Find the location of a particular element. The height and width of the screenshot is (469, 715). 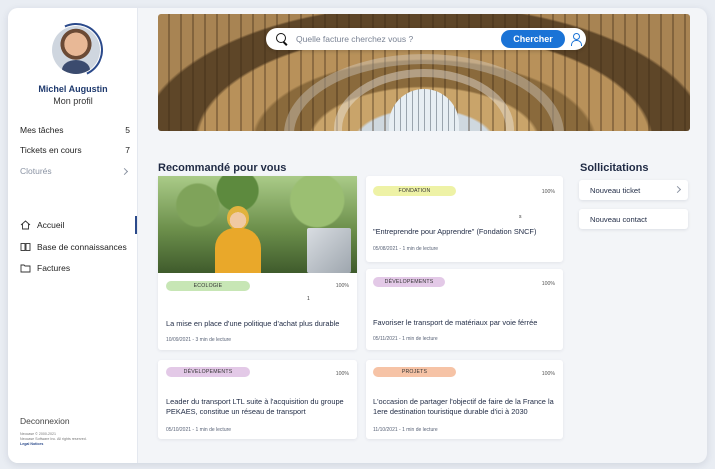

new-ticket-label: Nouveau ticket is located at coordinates (615, 190).